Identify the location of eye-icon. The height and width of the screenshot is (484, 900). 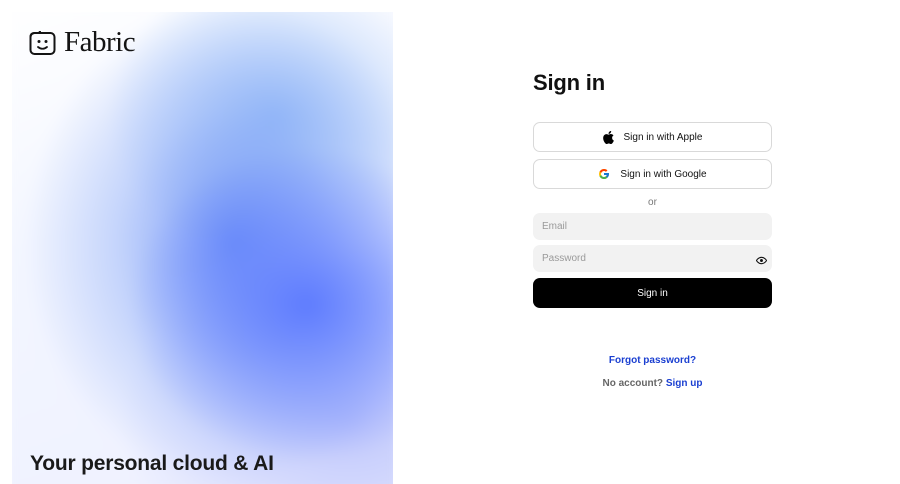
(761, 259).